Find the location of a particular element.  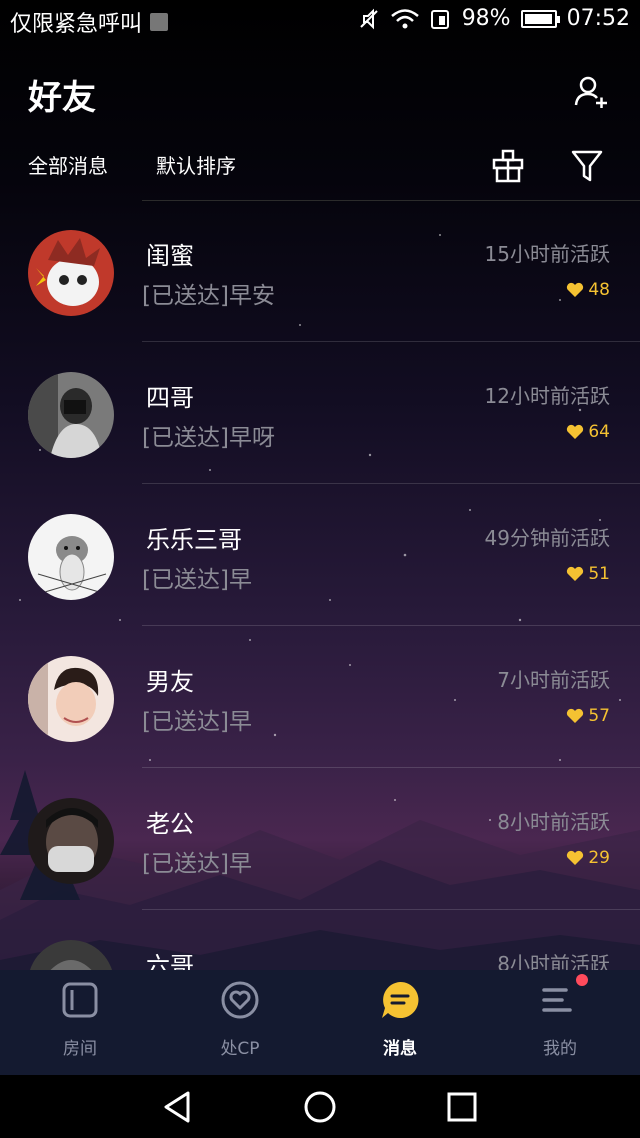

recents-icon is located at coordinates (462, 1107).